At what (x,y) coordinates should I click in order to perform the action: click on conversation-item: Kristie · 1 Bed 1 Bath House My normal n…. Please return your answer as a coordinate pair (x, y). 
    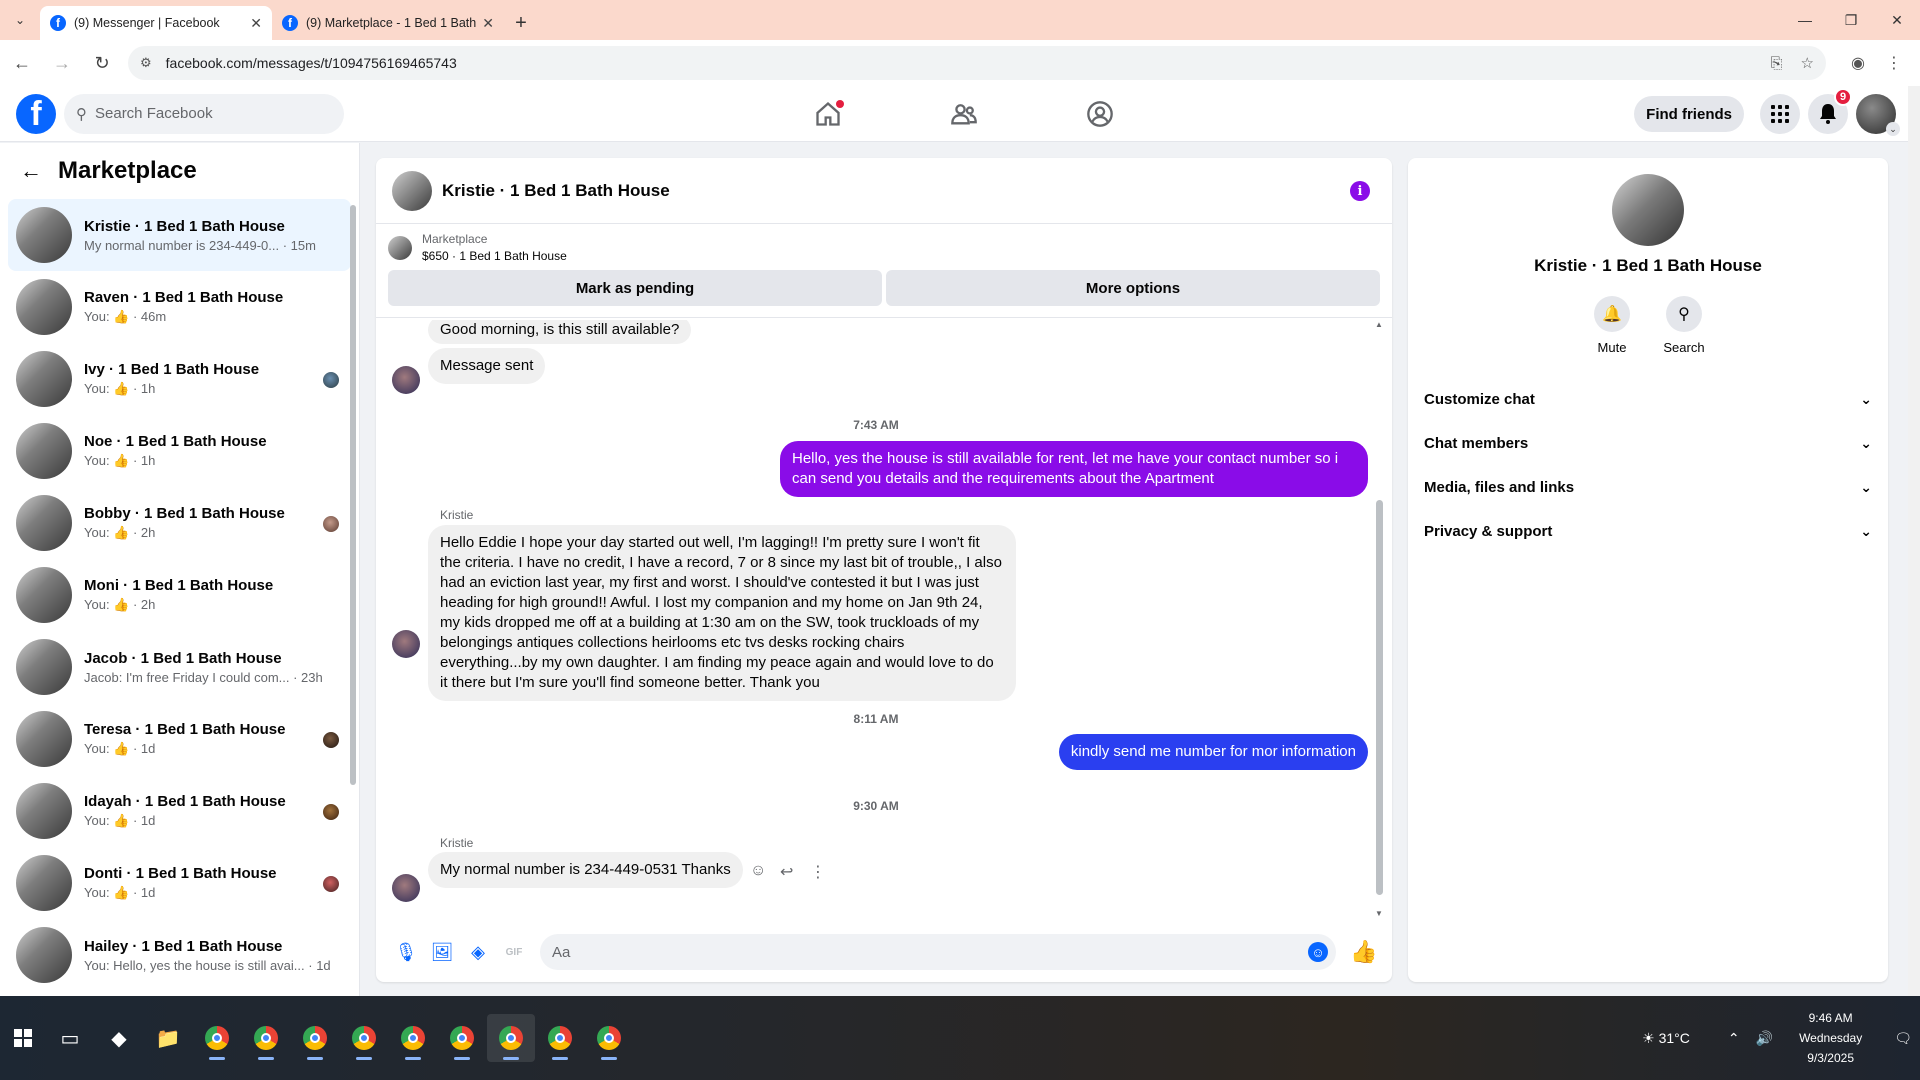
    Looking at the image, I should click on (179, 235).